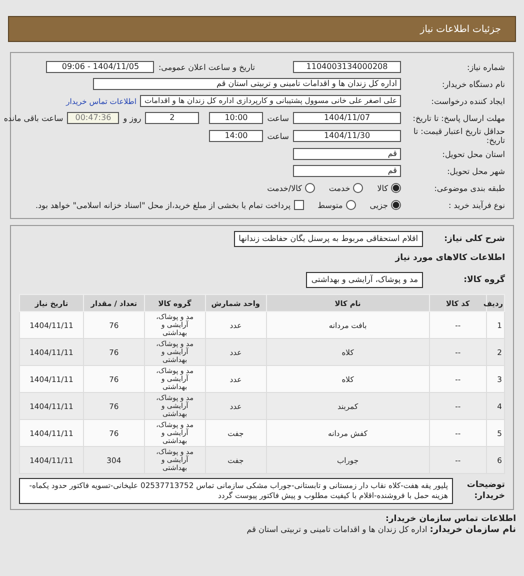 This screenshot has height=576, width=524. I want to click on option-label: پرداخت تمام یا بخشی از مبلغ خرید،از محل "اسناد خزانه اسلامی" خواهد بود., so click(163, 205).